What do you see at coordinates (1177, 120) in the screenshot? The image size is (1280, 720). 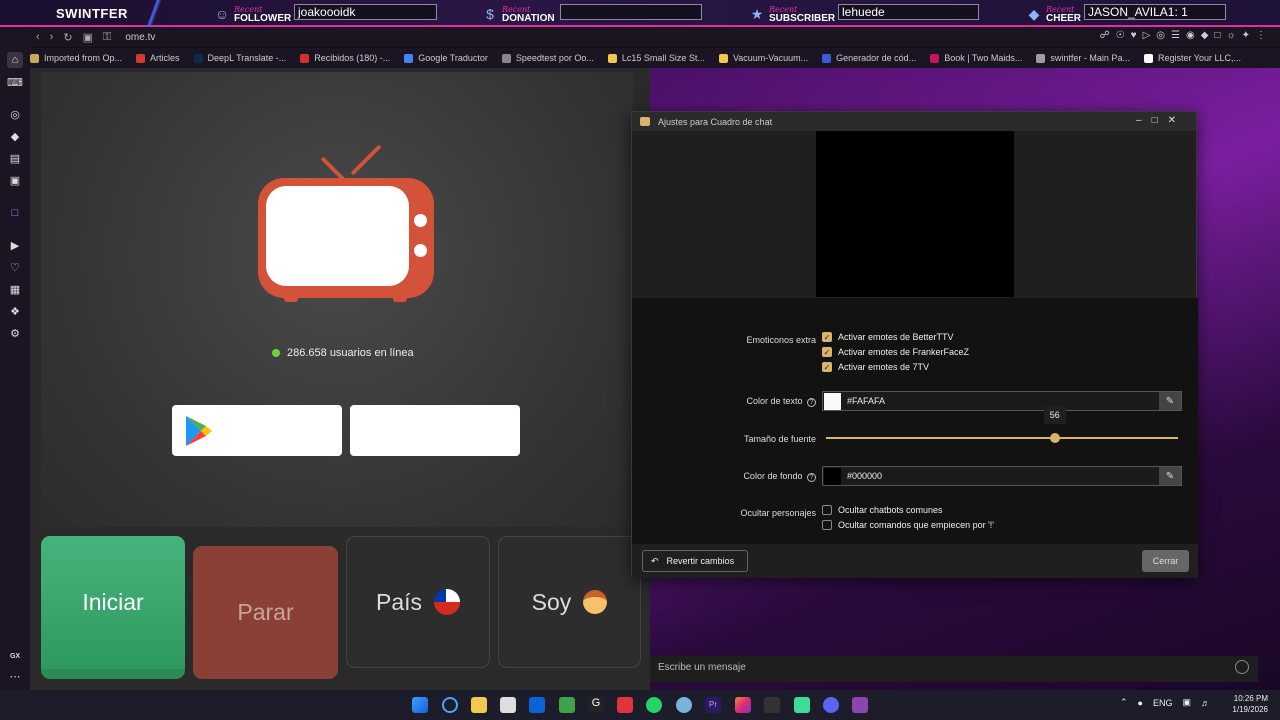 I see `close-icon: ✕` at bounding box center [1177, 120].